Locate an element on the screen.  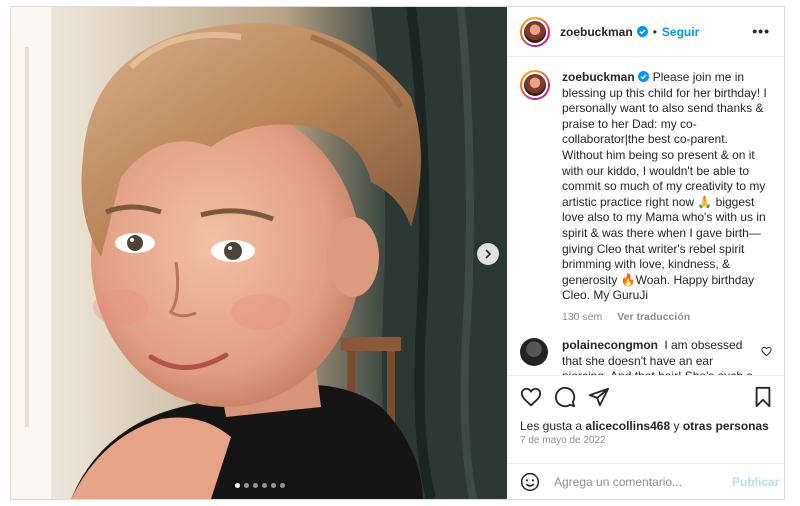
avatar is located at coordinates (535, 31).